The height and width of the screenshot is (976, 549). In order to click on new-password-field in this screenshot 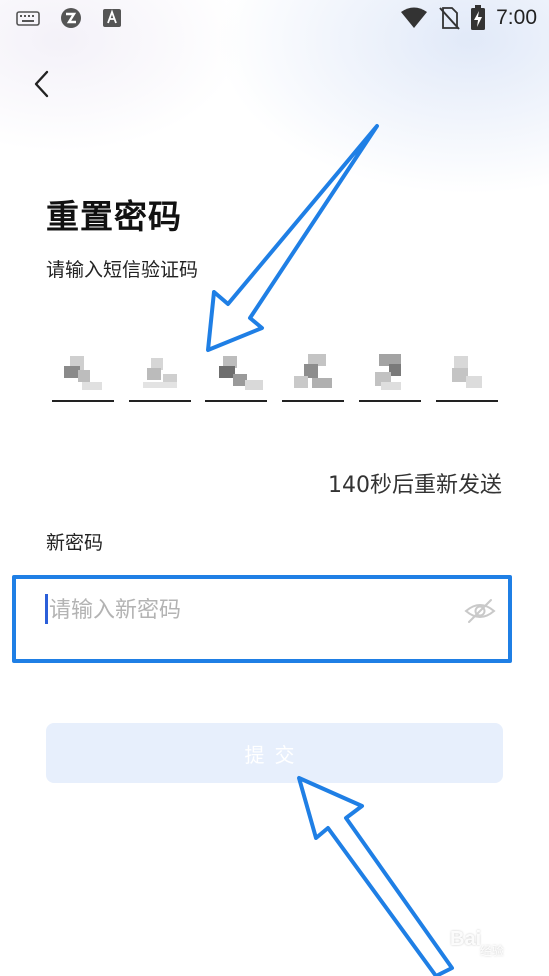, I will do `click(275, 612)`.